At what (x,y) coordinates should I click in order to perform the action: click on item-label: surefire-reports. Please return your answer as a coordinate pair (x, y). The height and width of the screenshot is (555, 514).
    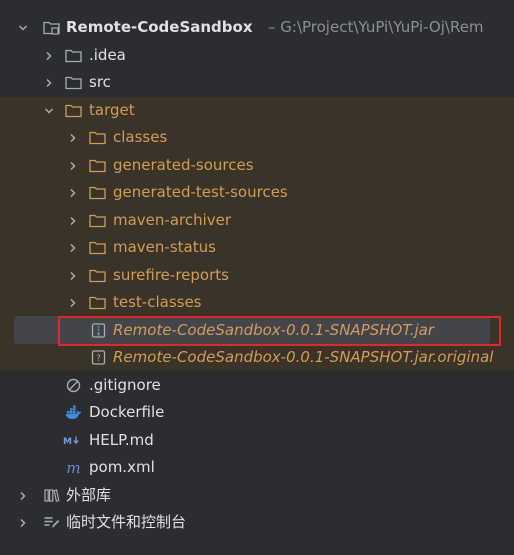
    Looking at the image, I should click on (171, 275).